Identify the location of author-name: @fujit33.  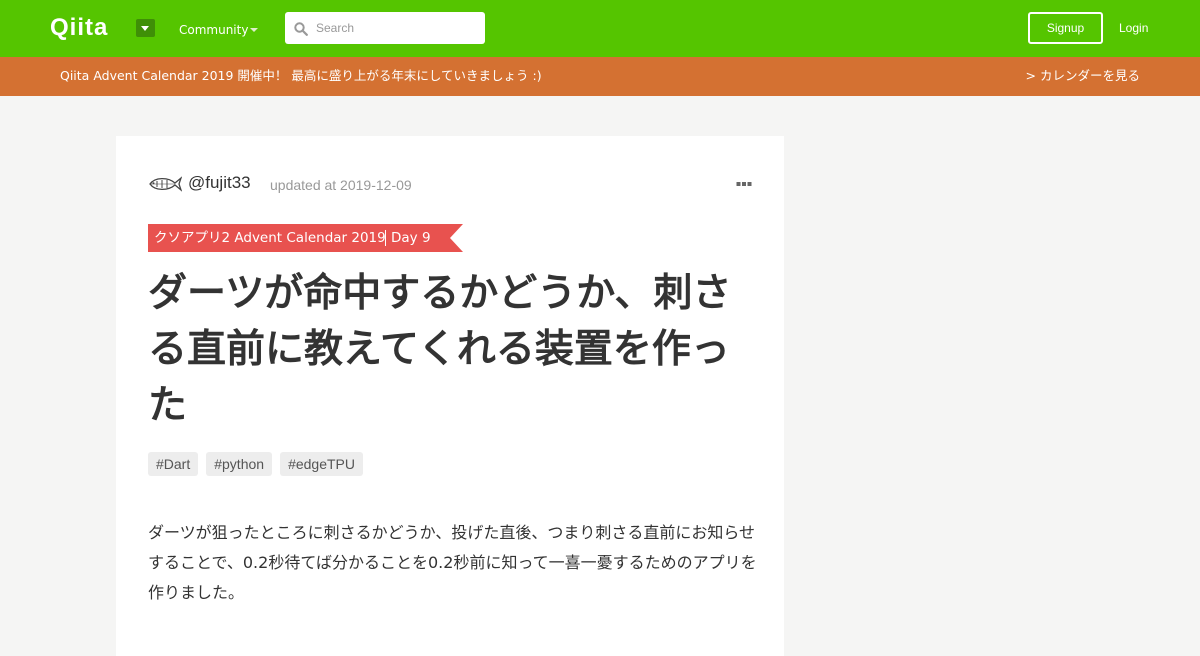
(219, 183).